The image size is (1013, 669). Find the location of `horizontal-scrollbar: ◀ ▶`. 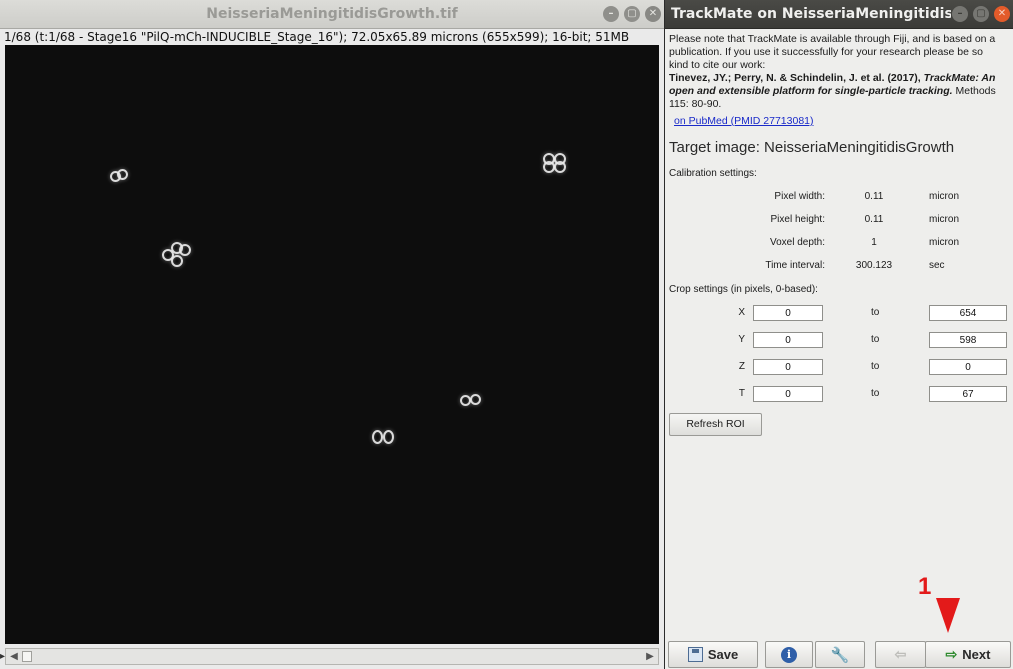

horizontal-scrollbar: ◀ ▶ is located at coordinates (332, 656).